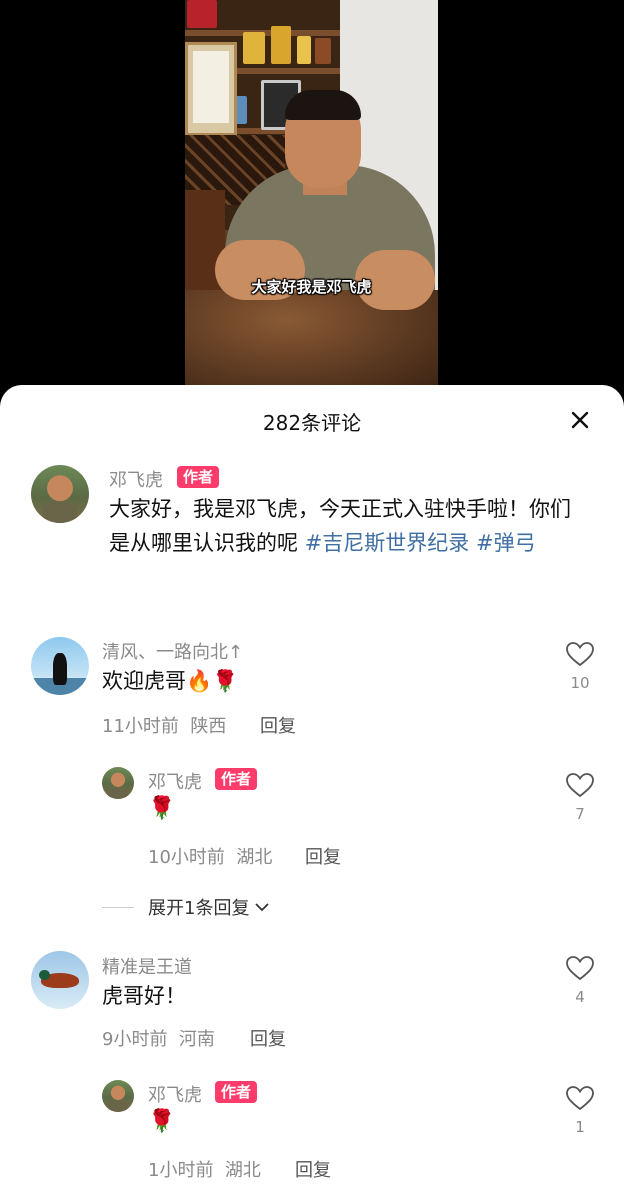 The width and height of the screenshot is (624, 1200). What do you see at coordinates (506, 543) in the screenshot?
I see `hashtag-link: #弹弓` at bounding box center [506, 543].